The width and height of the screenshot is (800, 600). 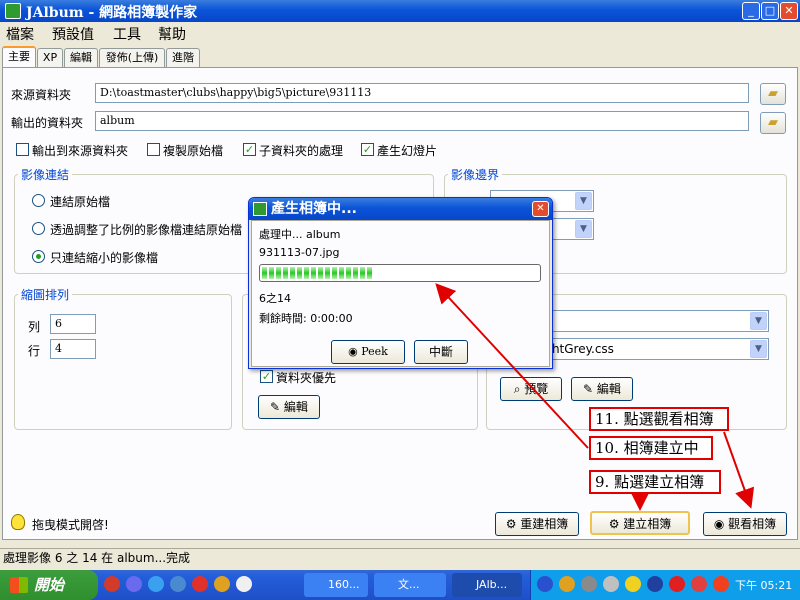 I want to click on tab-publish: 發佈(上傳), so click(x=132, y=57).